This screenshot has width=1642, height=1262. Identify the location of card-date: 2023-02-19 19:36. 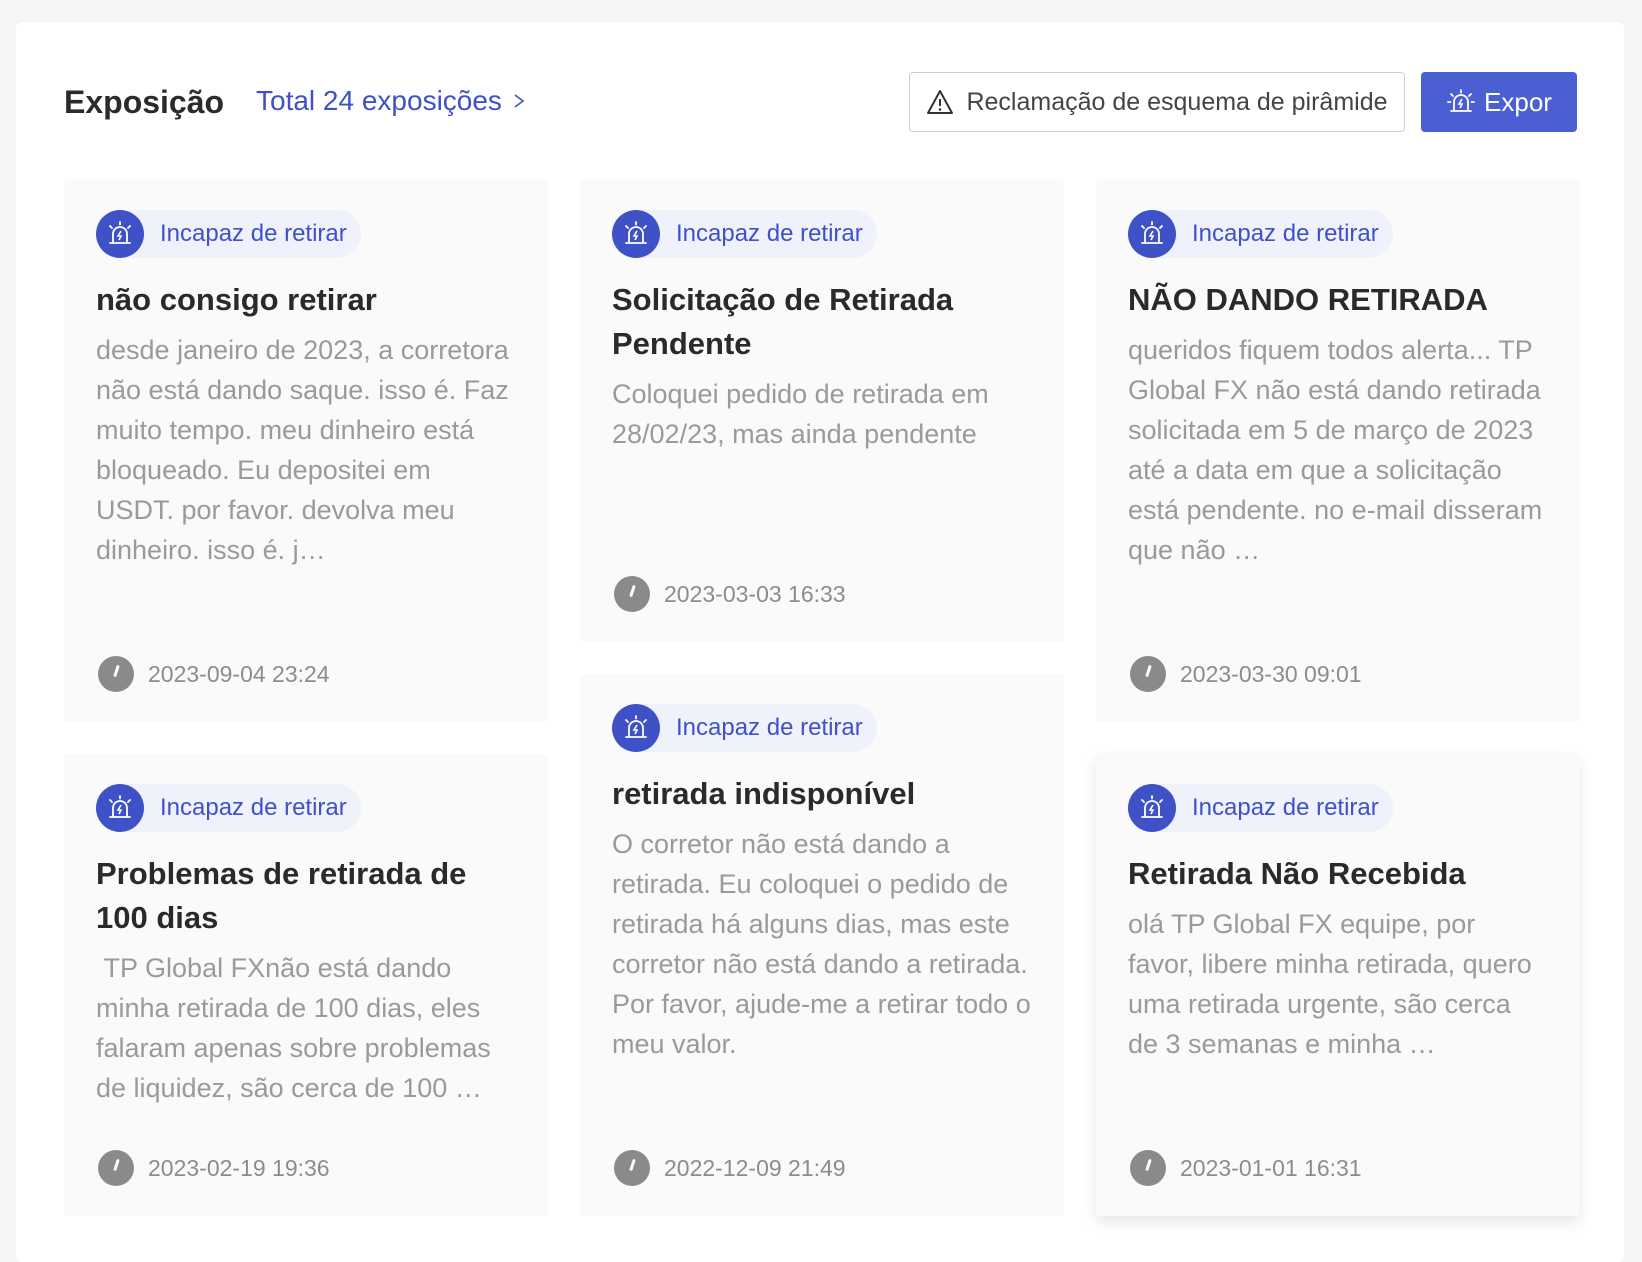
(214, 1168).